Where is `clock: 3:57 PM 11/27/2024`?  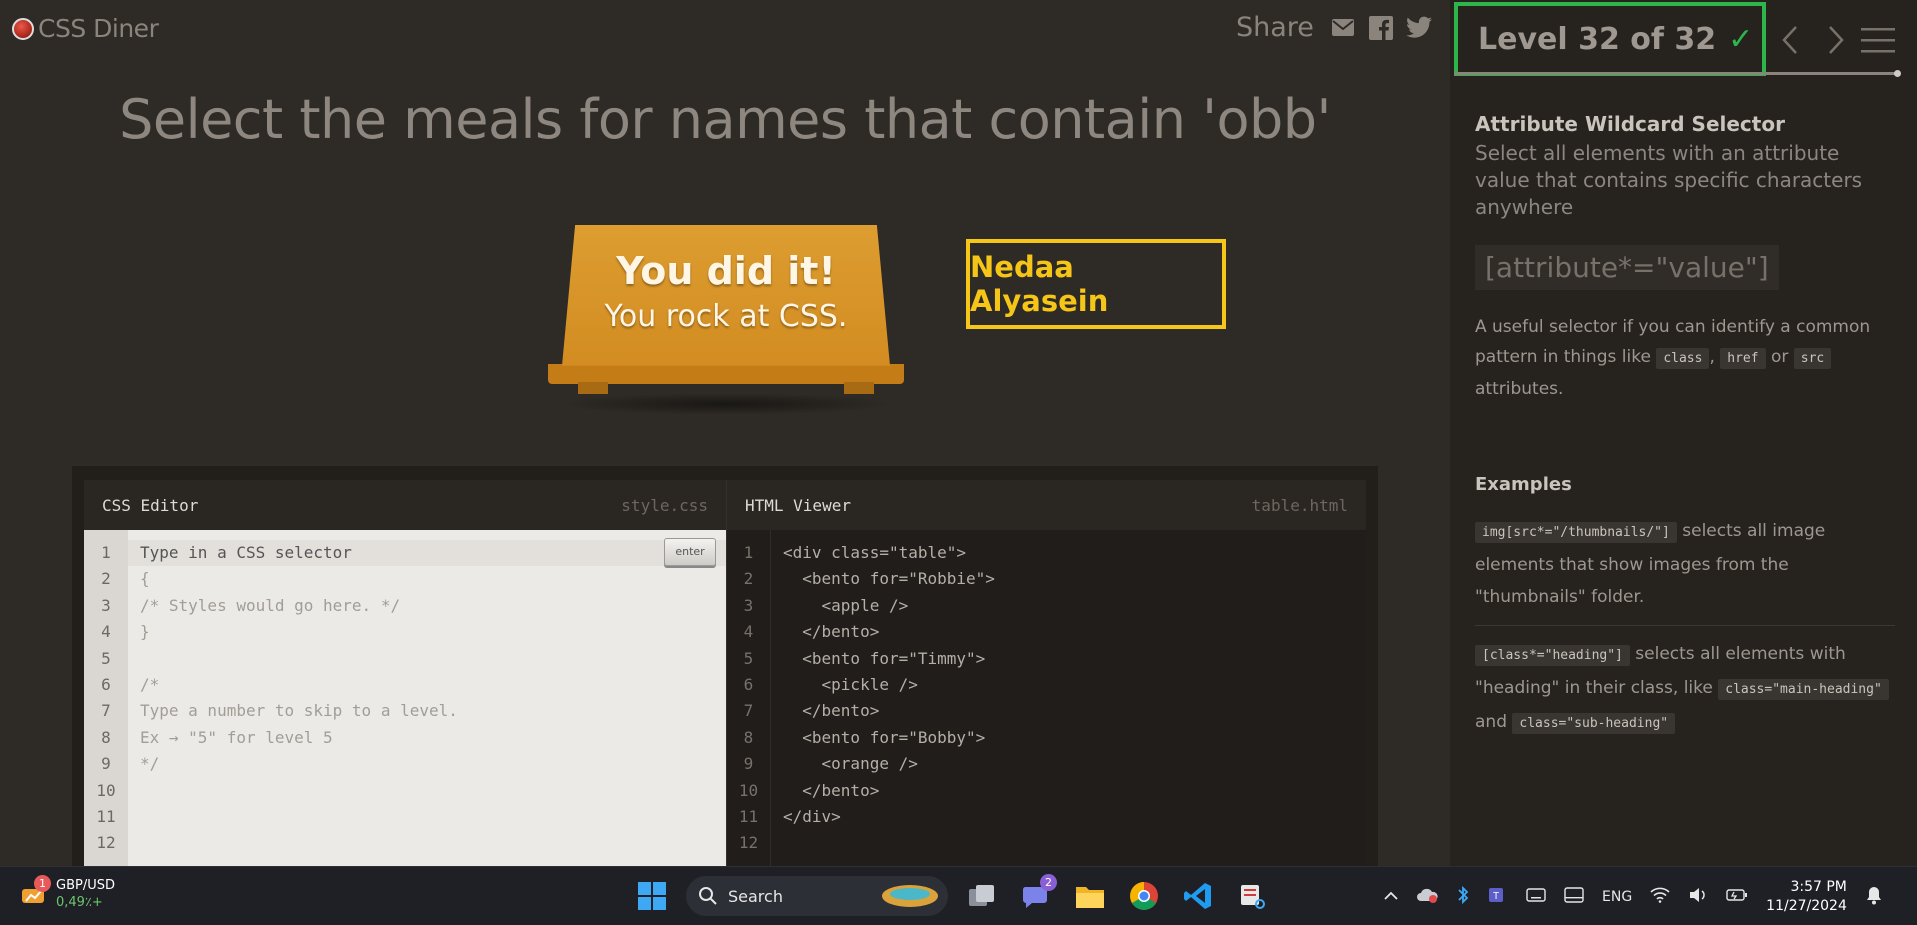
clock: 3:57 PM 11/27/2024 is located at coordinates (1806, 897).